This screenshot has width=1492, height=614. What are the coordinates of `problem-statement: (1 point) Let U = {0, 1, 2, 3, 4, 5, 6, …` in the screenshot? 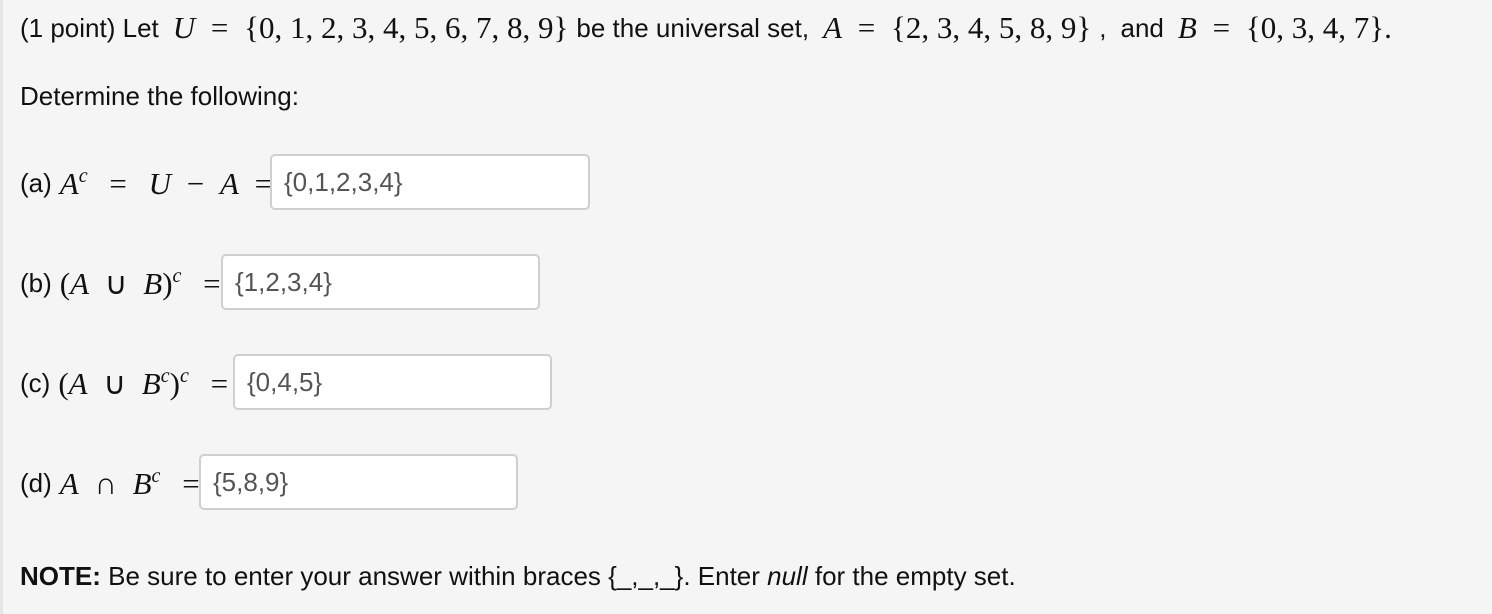 It's located at (706, 27).